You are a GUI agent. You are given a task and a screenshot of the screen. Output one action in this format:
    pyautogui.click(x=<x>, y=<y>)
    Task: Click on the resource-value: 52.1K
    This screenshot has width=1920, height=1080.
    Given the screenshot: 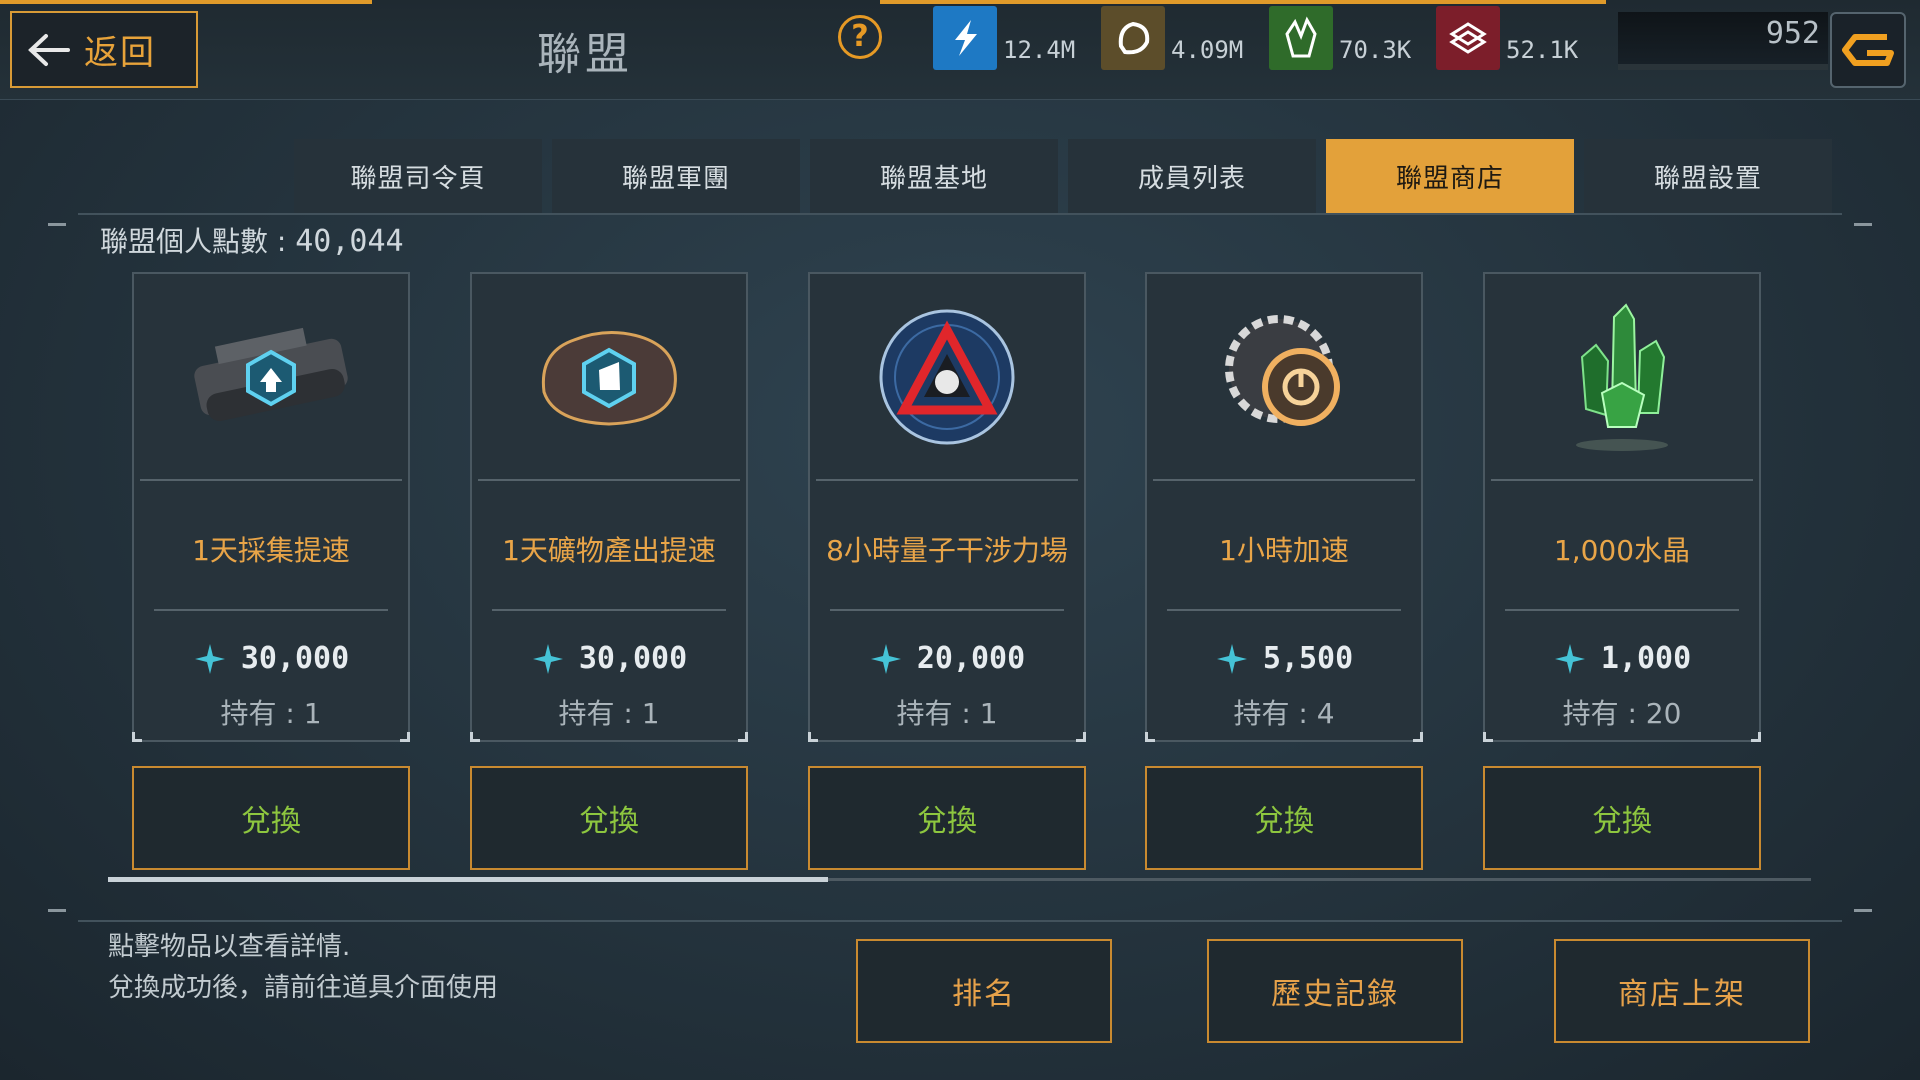 What is the action you would take?
    pyautogui.click(x=1542, y=50)
    